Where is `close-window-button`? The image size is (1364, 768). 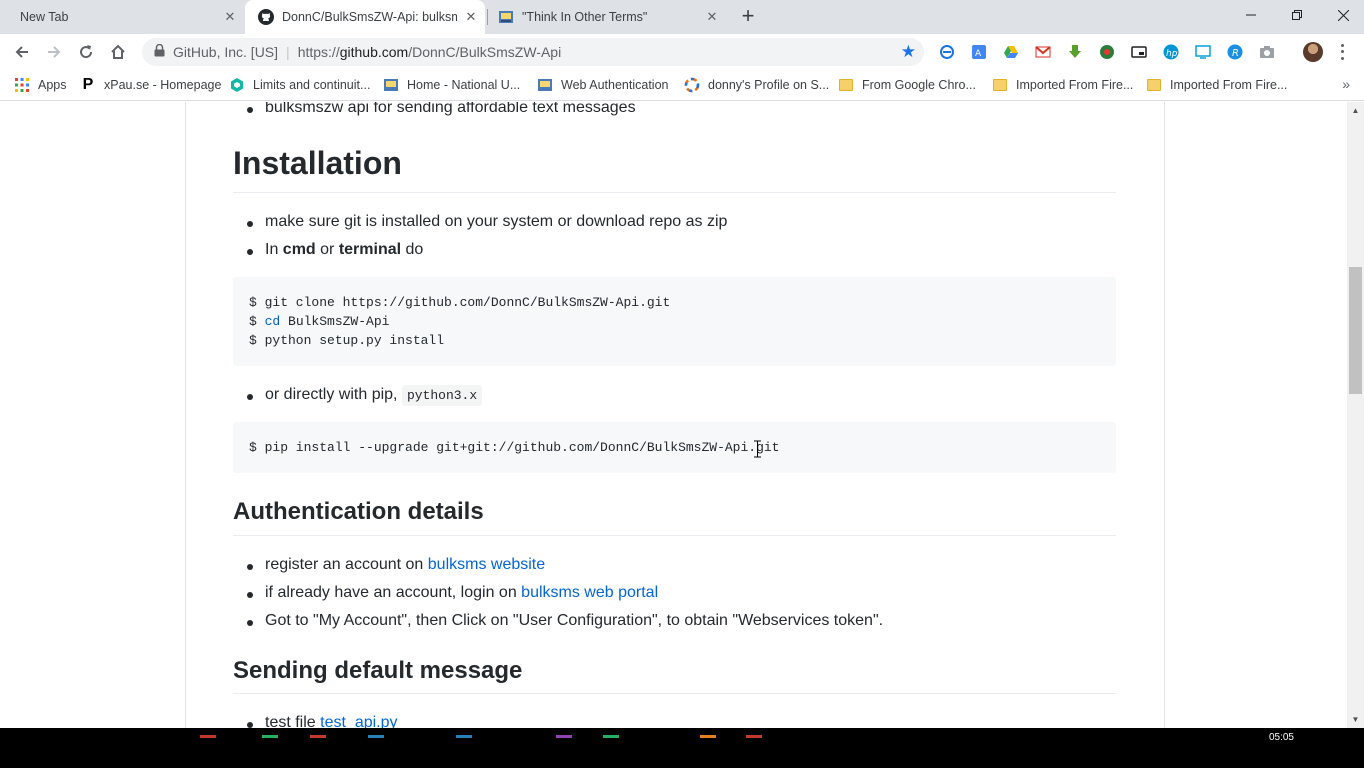
close-window-button is located at coordinates (1342, 15).